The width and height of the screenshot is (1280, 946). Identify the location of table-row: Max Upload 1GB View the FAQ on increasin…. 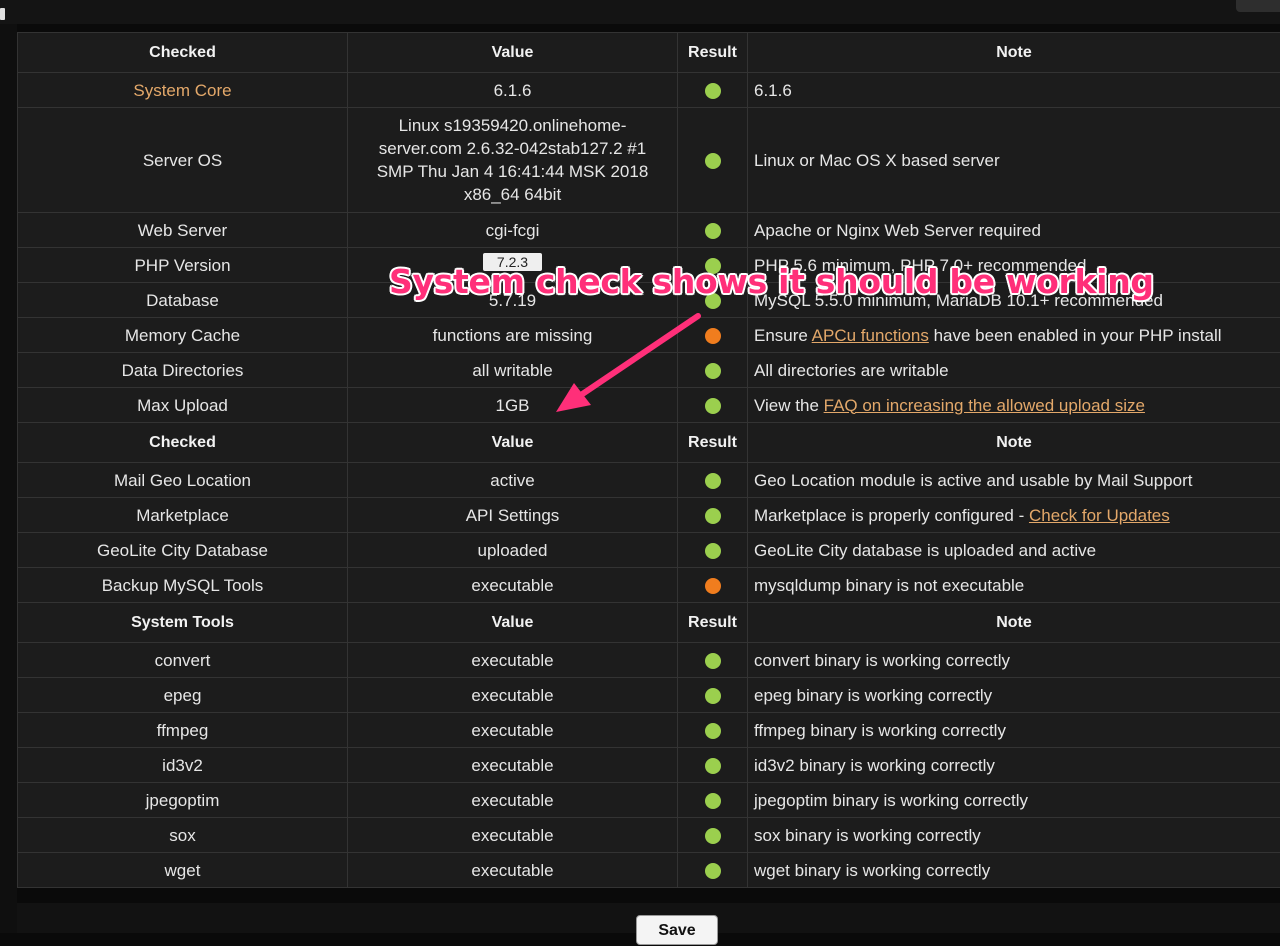
(649, 405).